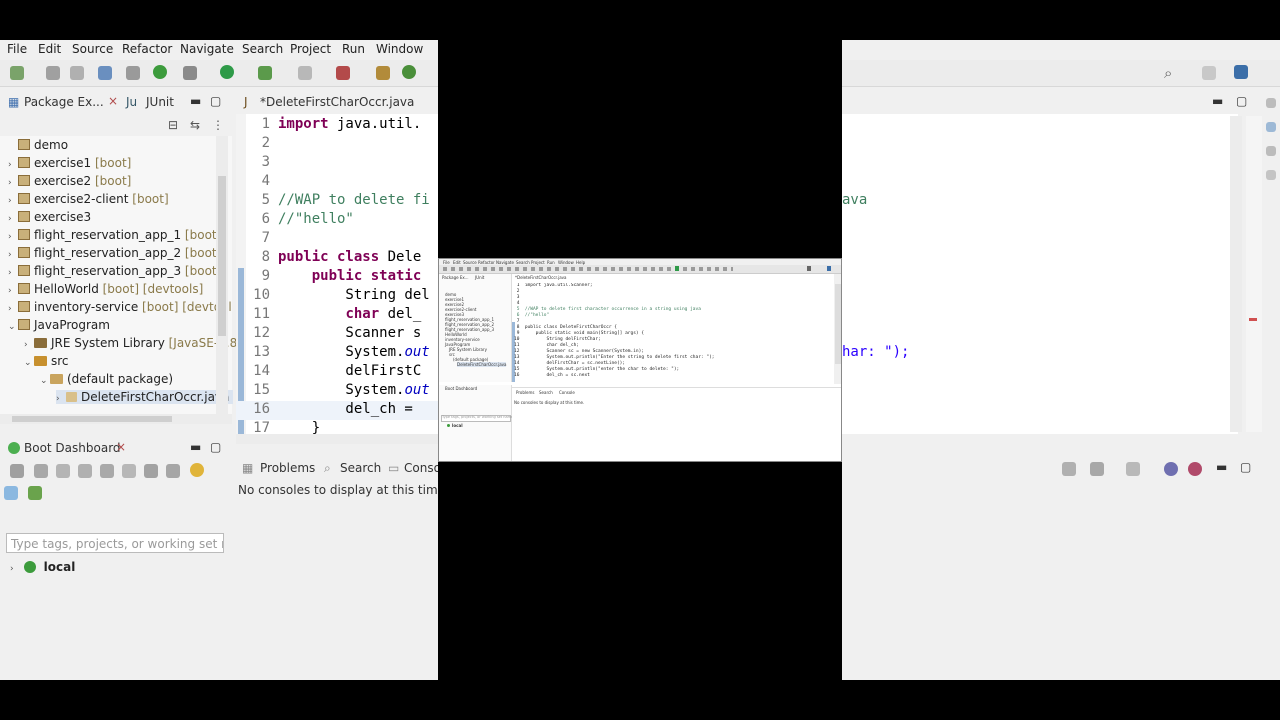 The height and width of the screenshot is (720, 1280). I want to click on menu-edit: Edit, so click(49, 49).